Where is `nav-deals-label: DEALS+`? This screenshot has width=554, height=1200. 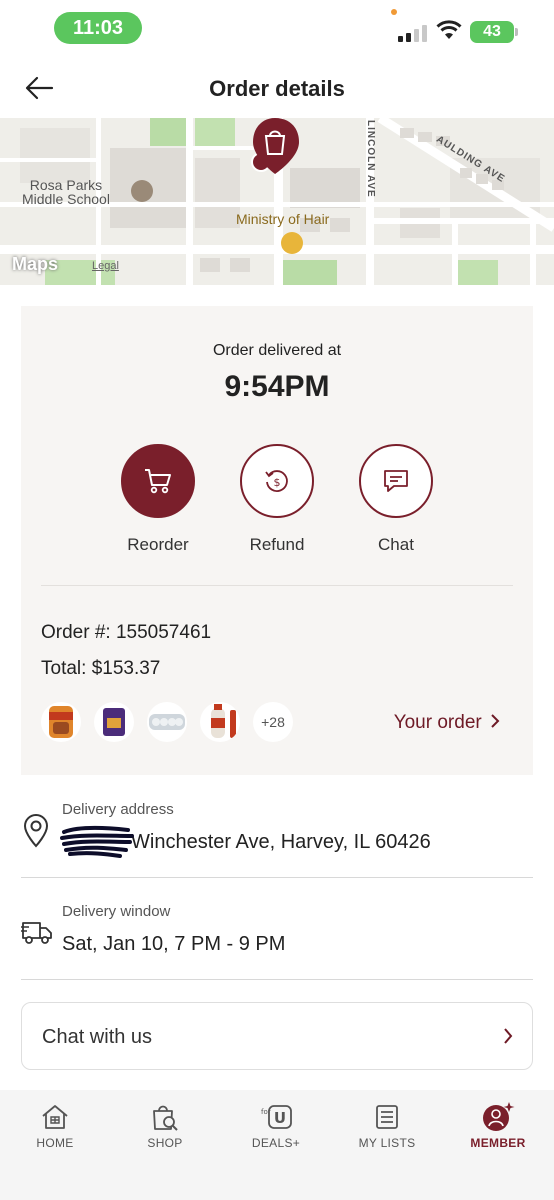 nav-deals-label: DEALS+ is located at coordinates (276, 1143).